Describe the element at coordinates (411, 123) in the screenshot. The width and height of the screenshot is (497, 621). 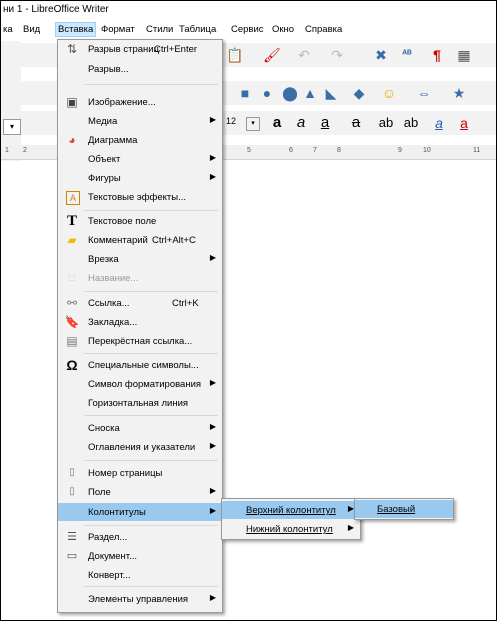
I see `subscript-icon: ab` at that location.